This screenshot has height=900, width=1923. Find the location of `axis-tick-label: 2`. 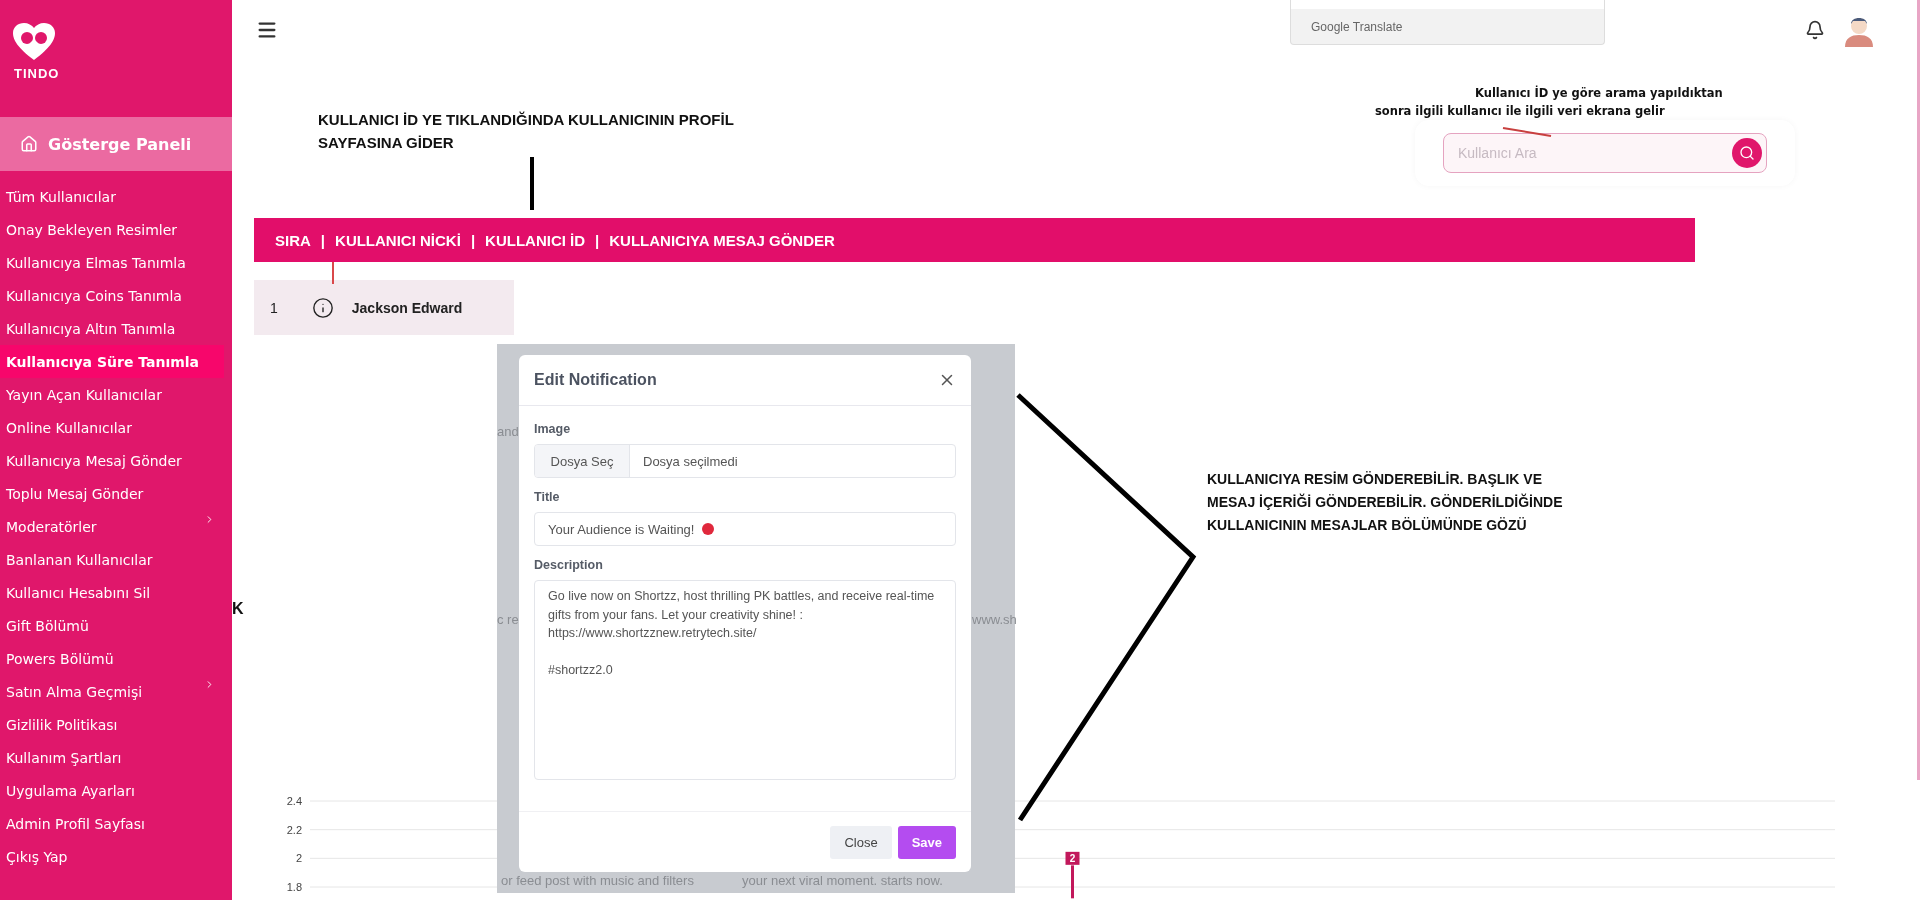

axis-tick-label: 2 is located at coordinates (298, 858).